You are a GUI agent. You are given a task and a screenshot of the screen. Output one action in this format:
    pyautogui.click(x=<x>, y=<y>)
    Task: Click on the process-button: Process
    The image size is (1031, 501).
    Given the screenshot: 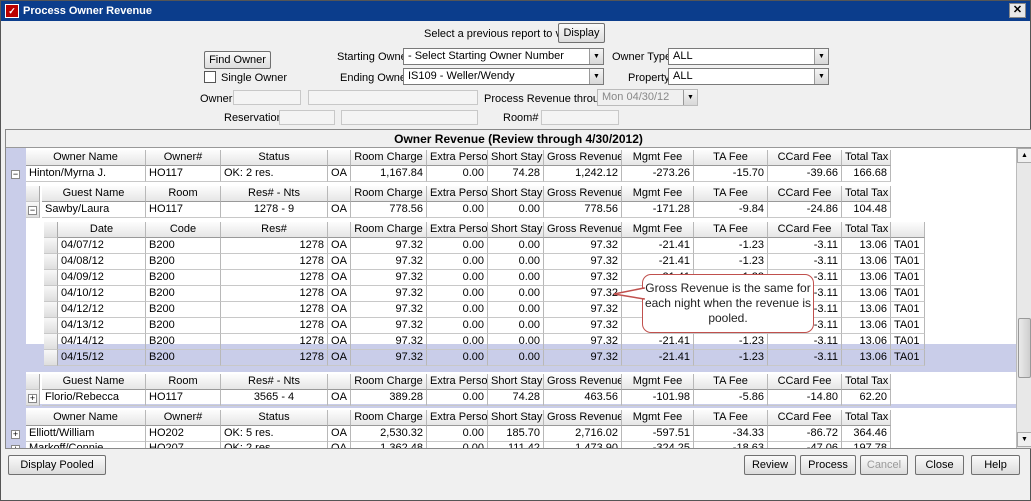 What is the action you would take?
    pyautogui.click(x=828, y=465)
    